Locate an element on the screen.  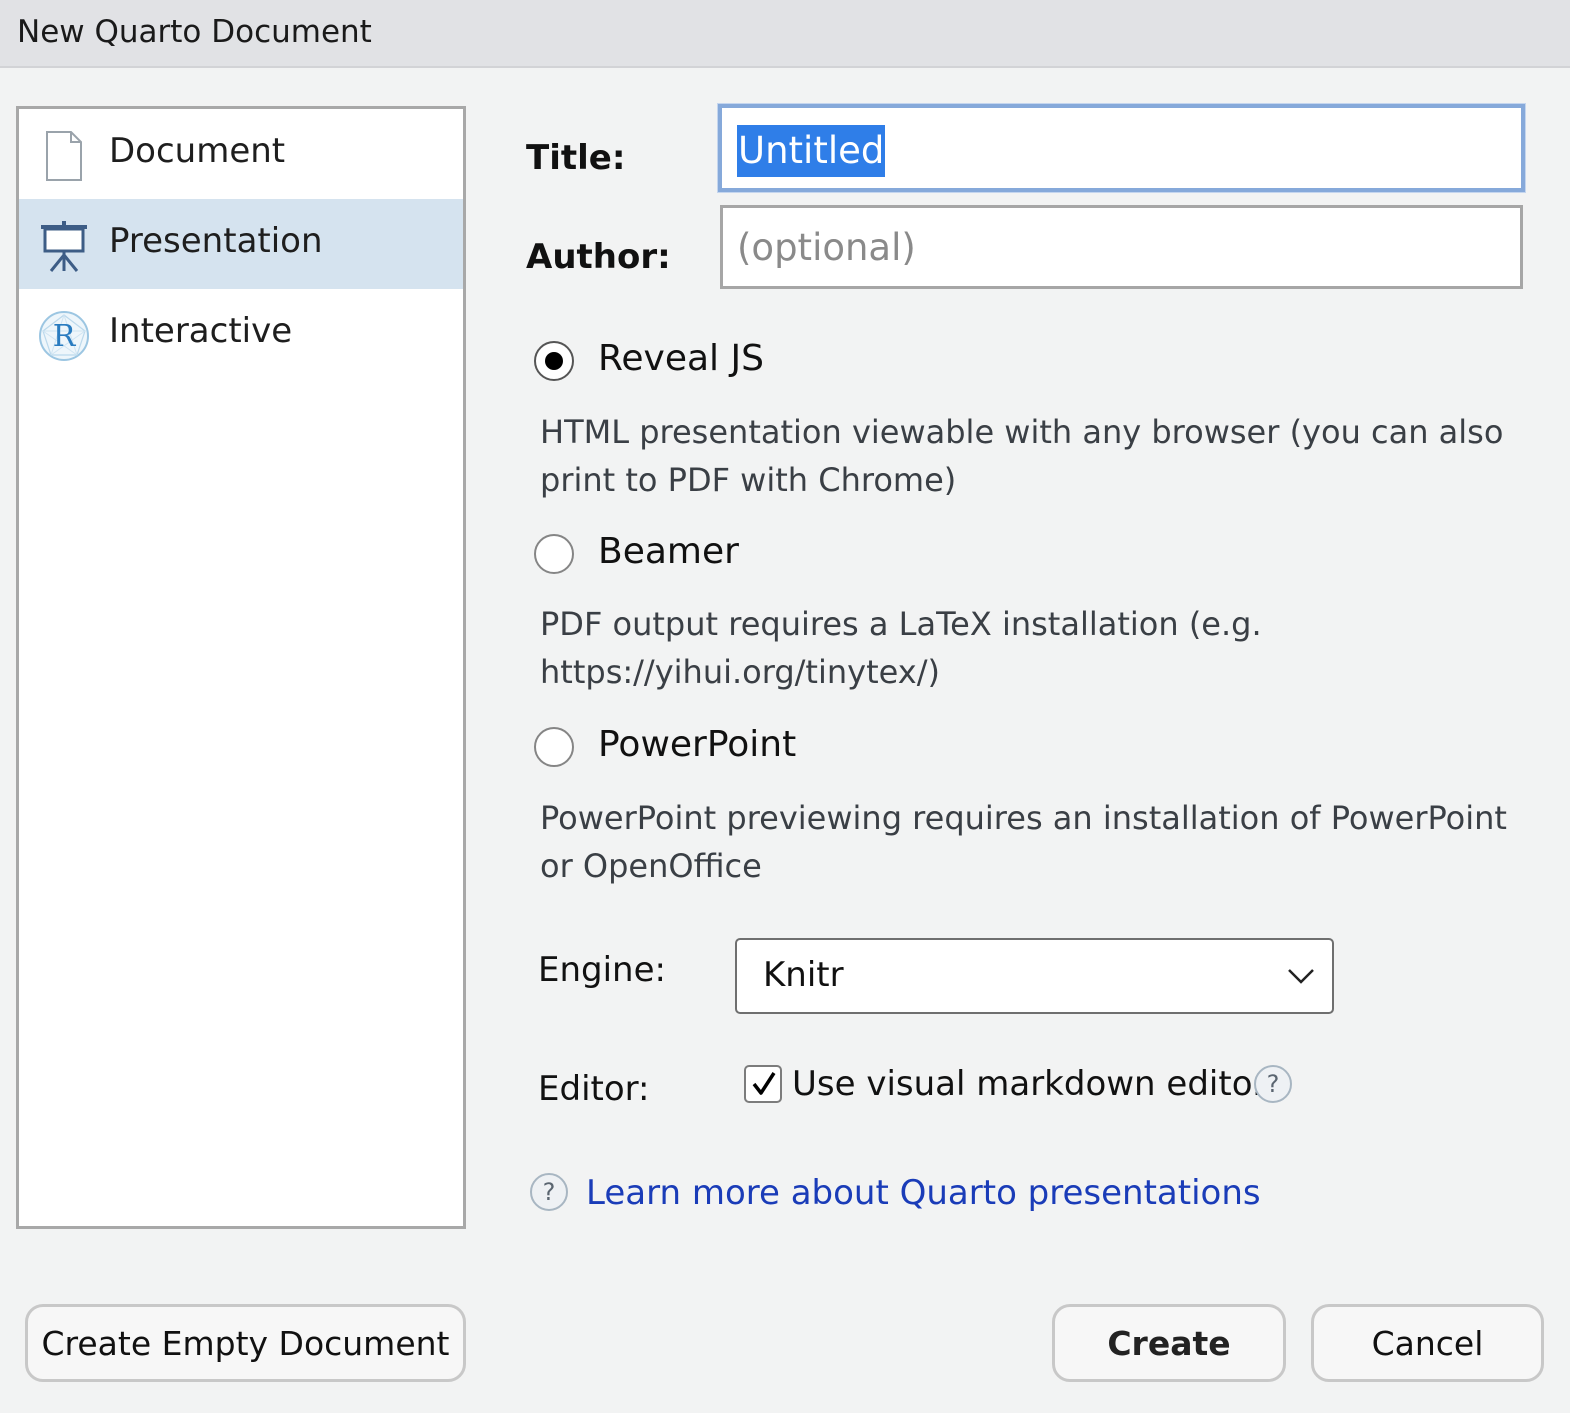
title-input: Untitled is located at coordinates (1121, 148).